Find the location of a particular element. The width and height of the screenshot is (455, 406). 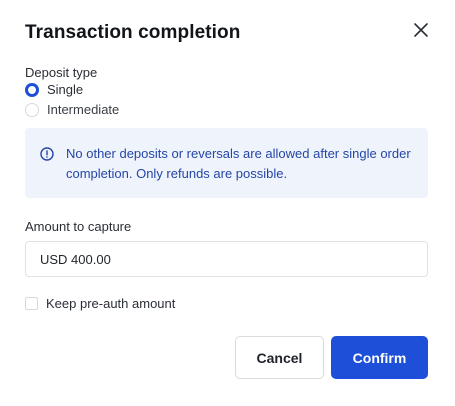

cancel-button: Cancel is located at coordinates (279, 357).